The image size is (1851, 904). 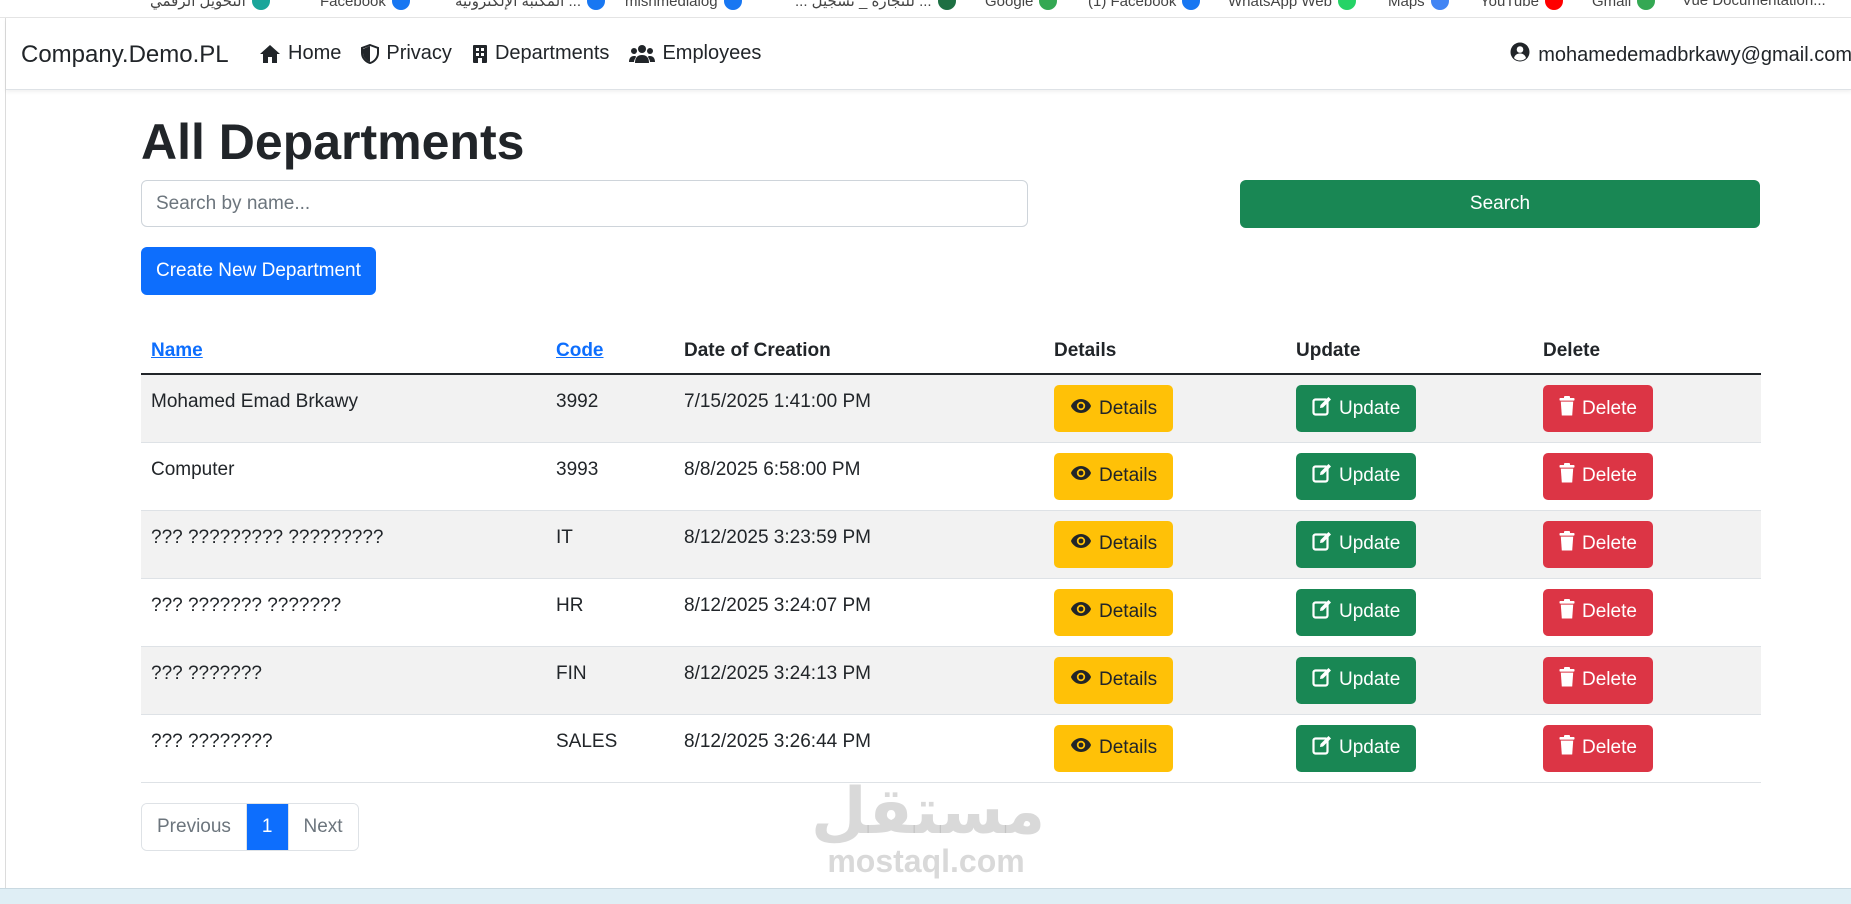 What do you see at coordinates (194, 827) in the screenshot?
I see `pagination-previous: Previous` at bounding box center [194, 827].